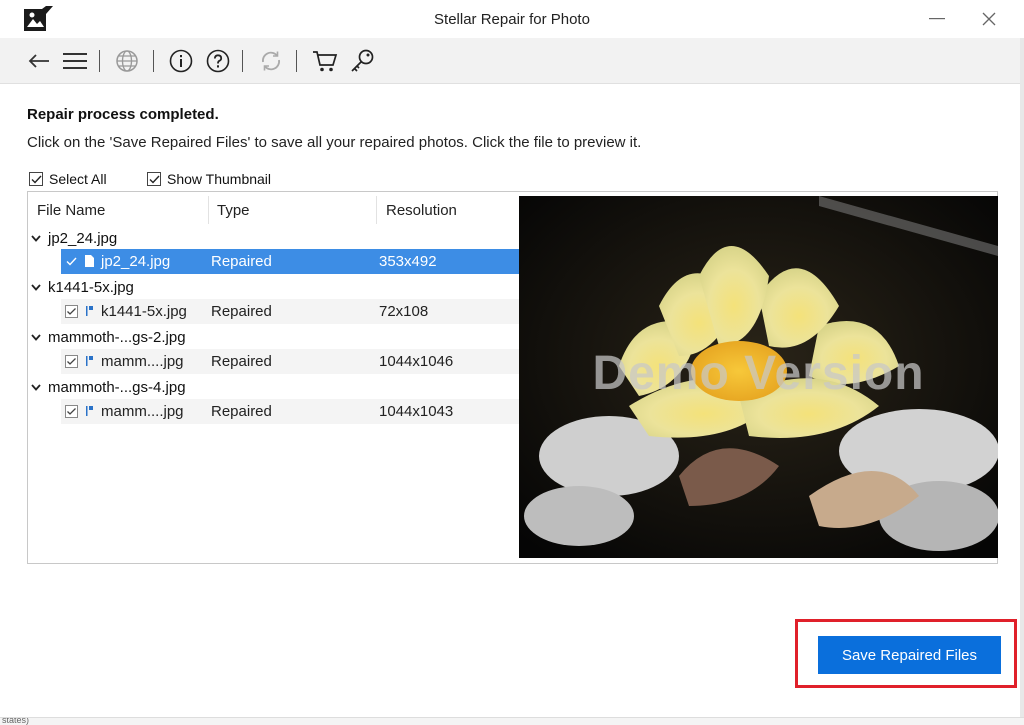  Describe the element at coordinates (117, 387) in the screenshot. I see `group-name: mammoth-...gs-4.jpg` at that location.